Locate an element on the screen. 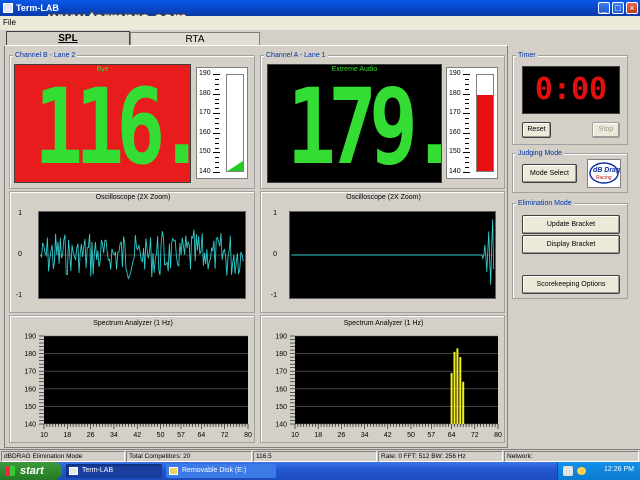 This screenshot has height=480, width=640. mode-select-button: Mode Select is located at coordinates (549, 173).